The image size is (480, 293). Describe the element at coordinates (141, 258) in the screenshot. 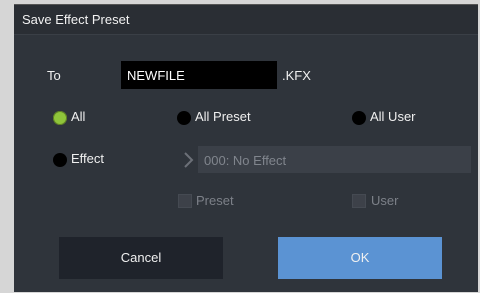

I see `cancel-button: Cancel` at that location.